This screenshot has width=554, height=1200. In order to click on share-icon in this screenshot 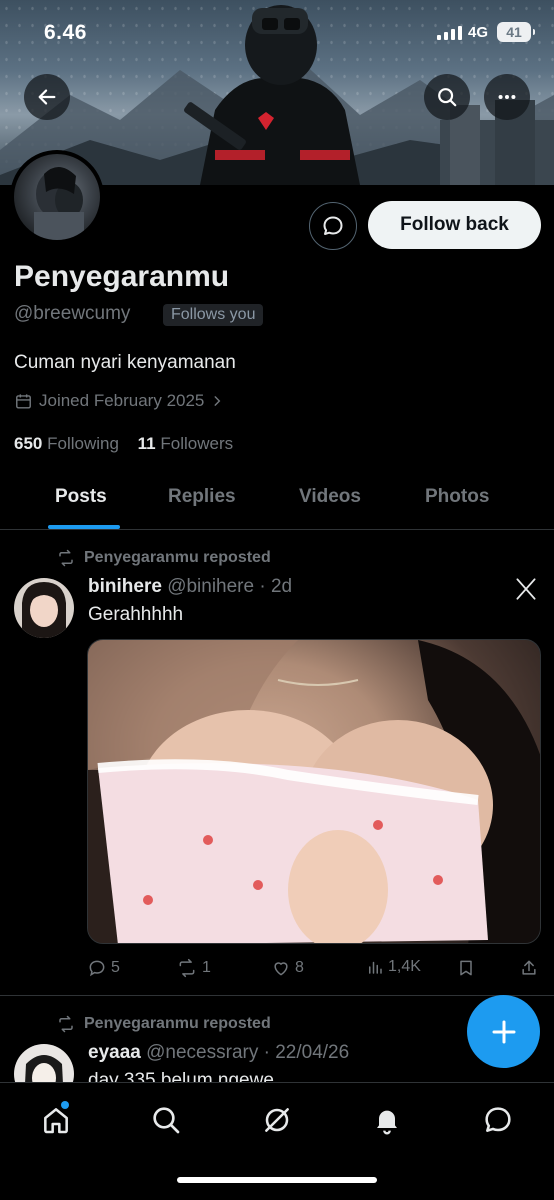, I will do `click(529, 967)`.